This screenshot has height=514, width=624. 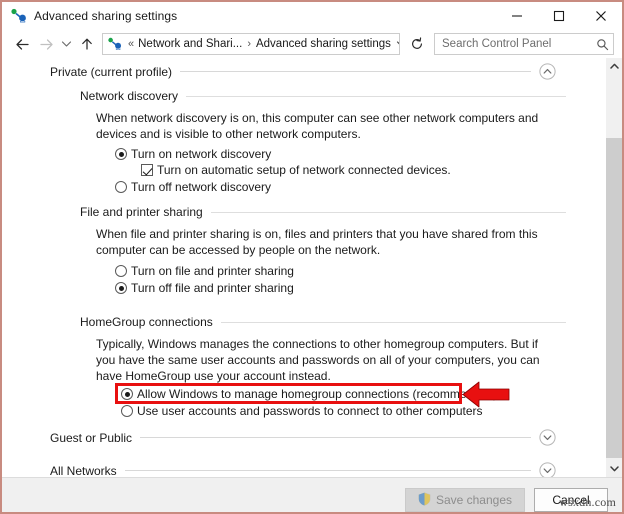 What do you see at coordinates (614, 298) in the screenshot?
I see `scrollbar-thumb` at bounding box center [614, 298].